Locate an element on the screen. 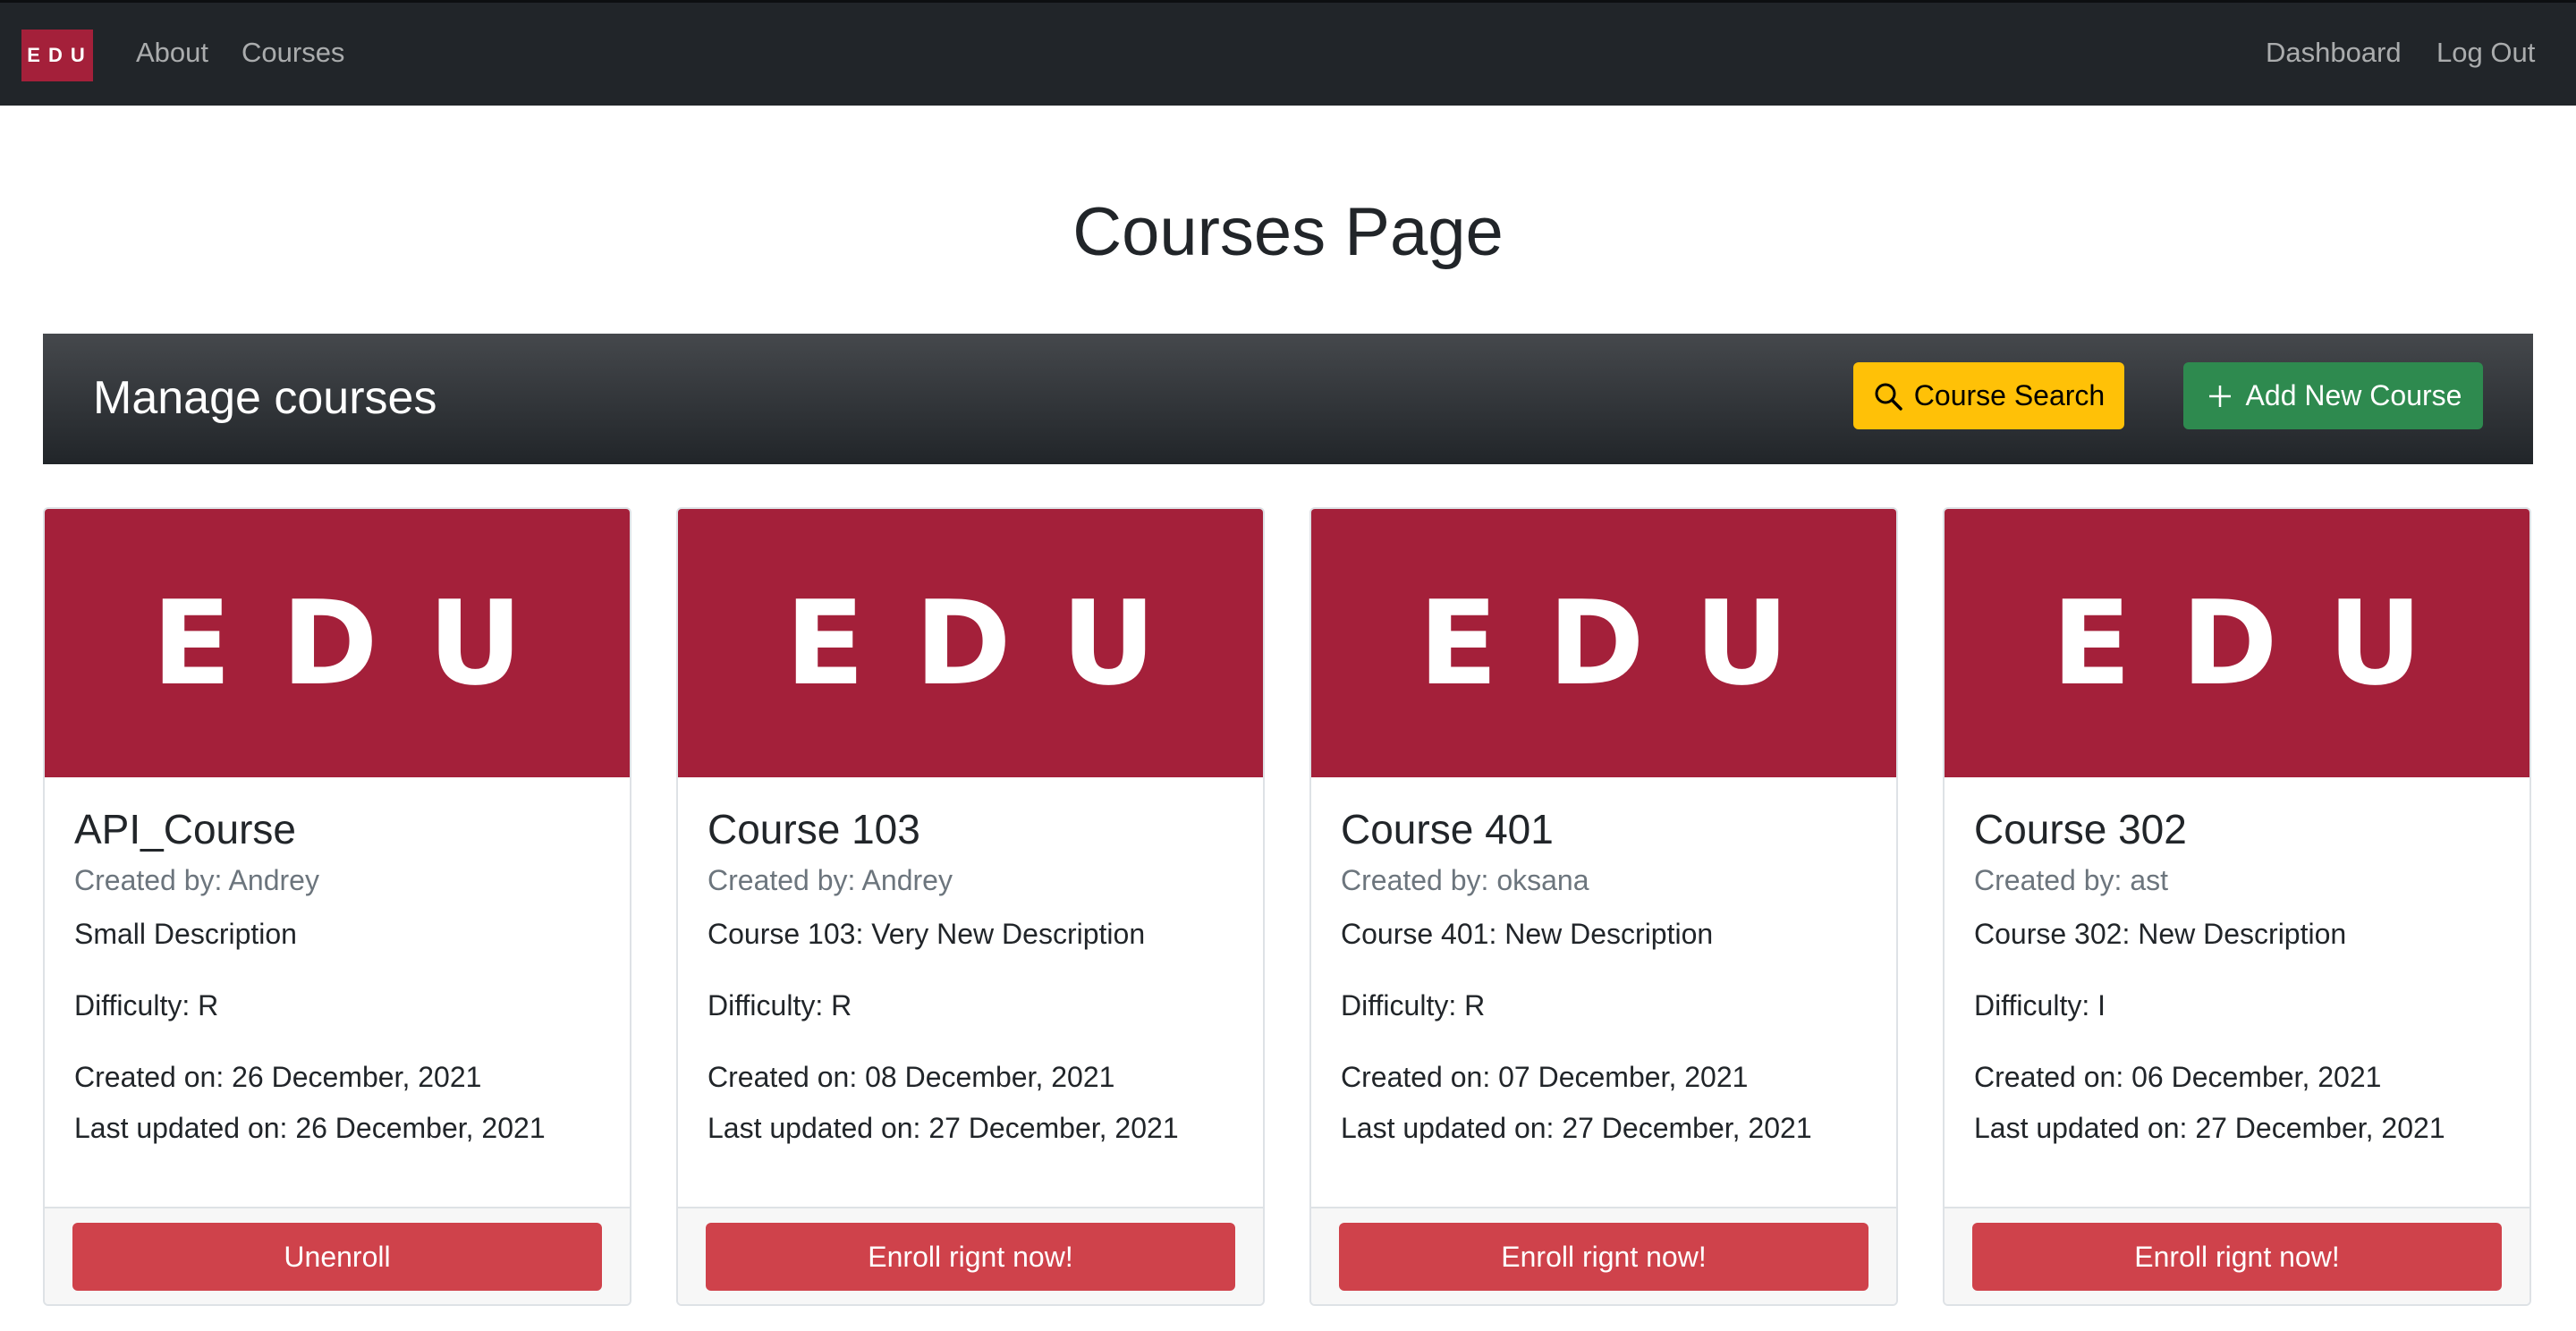 The width and height of the screenshot is (2576, 1331). course-card-description: Small Description is located at coordinates (185, 934).